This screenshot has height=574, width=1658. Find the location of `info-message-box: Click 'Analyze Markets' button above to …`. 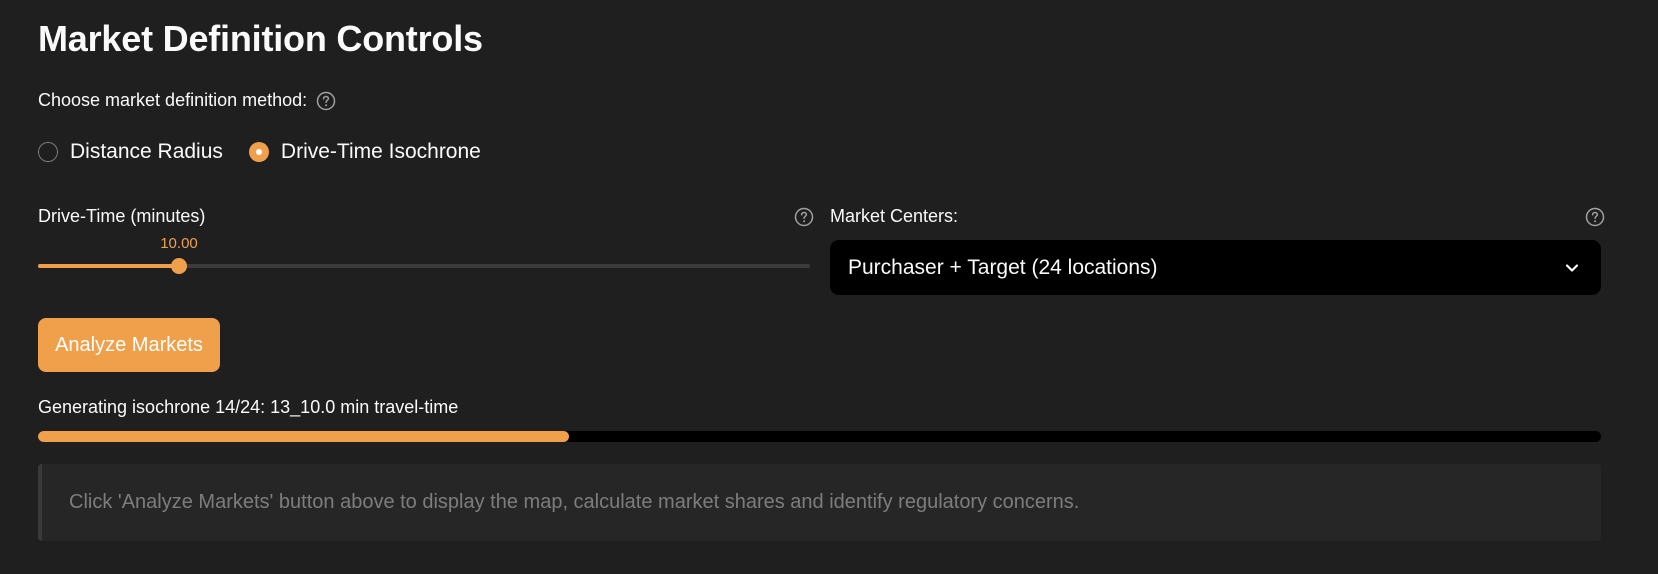

info-message-box: Click 'Analyze Markets' button above to … is located at coordinates (819, 502).